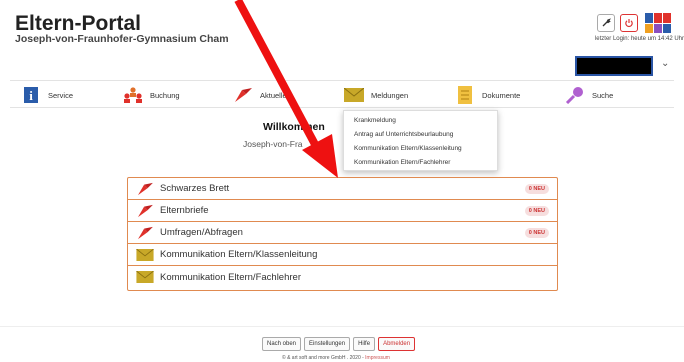  What do you see at coordinates (658, 23) in the screenshot?
I see `portal-logo` at bounding box center [658, 23].